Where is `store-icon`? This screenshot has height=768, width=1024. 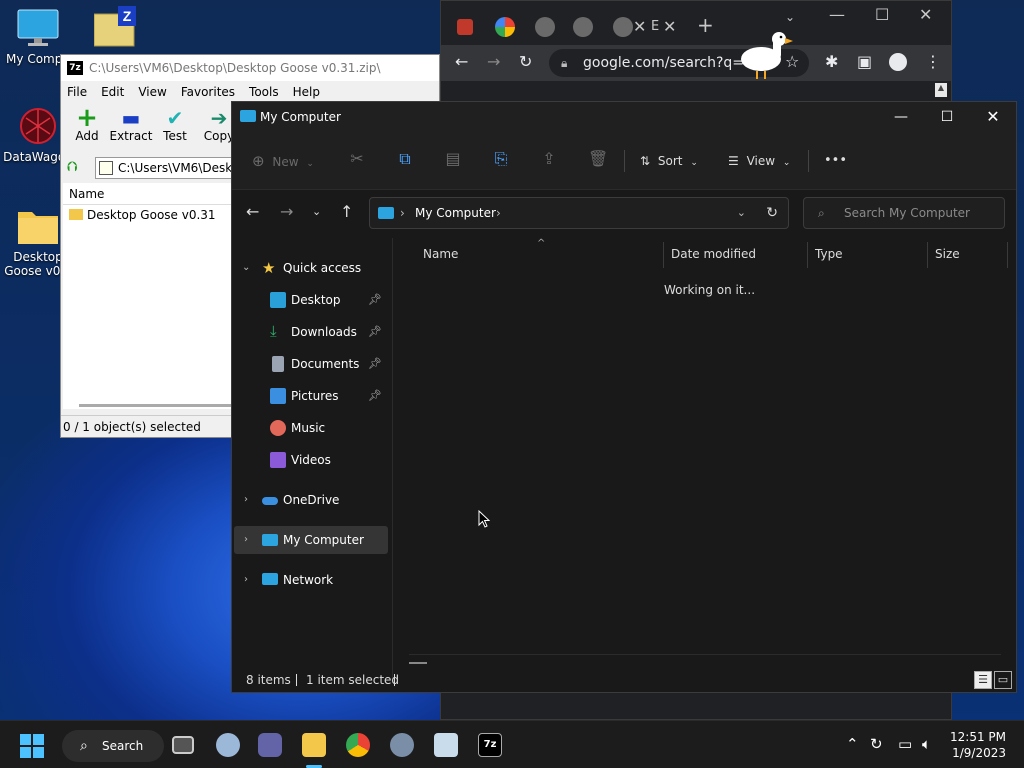 store-icon is located at coordinates (465, 27).